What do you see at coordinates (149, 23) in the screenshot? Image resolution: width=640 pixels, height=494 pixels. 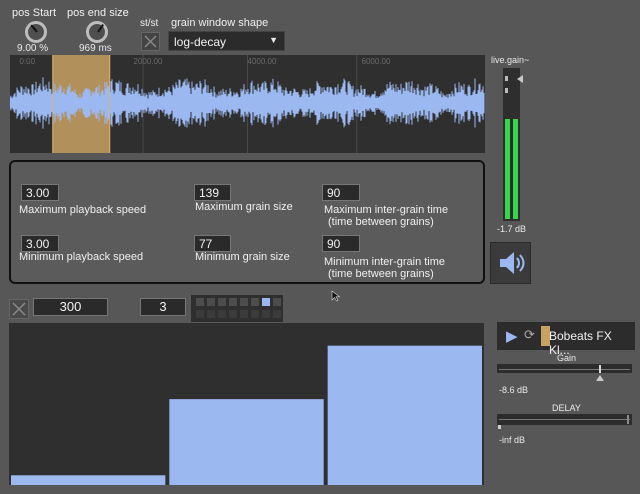 I see `stst-label: st/st` at bounding box center [149, 23].